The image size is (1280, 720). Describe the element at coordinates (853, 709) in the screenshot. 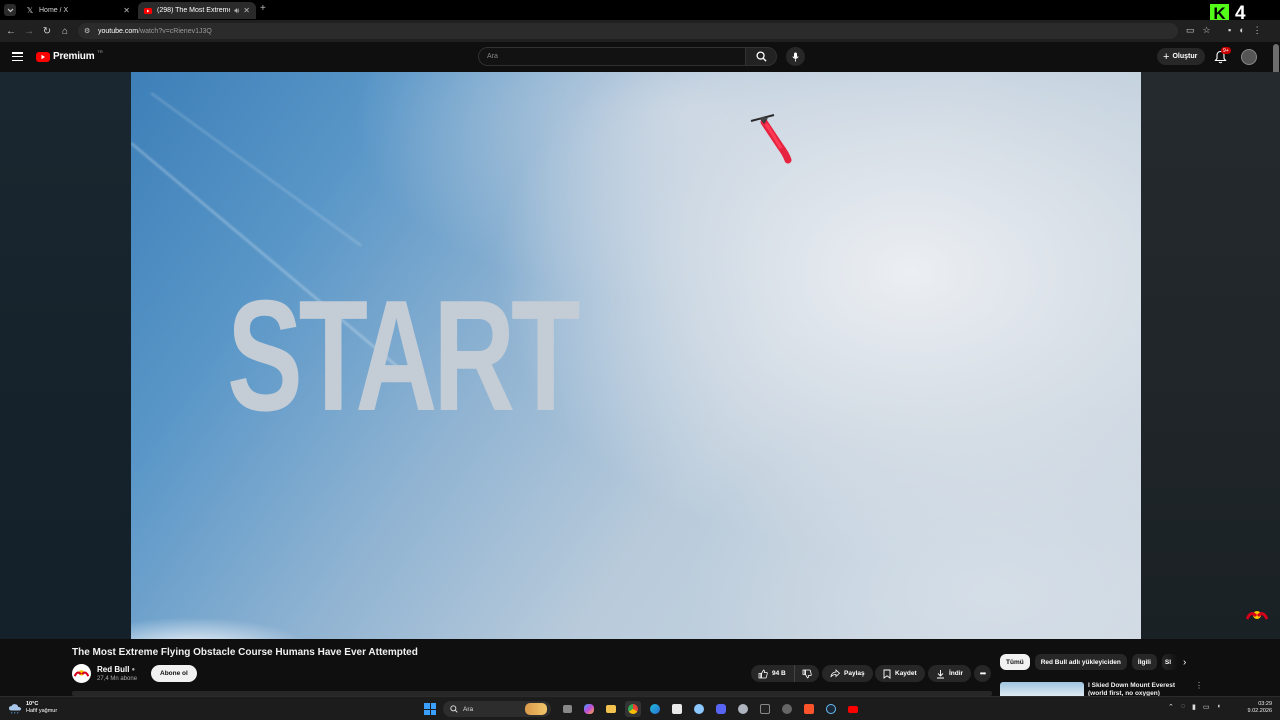

I see `youtube-app-icon` at that location.